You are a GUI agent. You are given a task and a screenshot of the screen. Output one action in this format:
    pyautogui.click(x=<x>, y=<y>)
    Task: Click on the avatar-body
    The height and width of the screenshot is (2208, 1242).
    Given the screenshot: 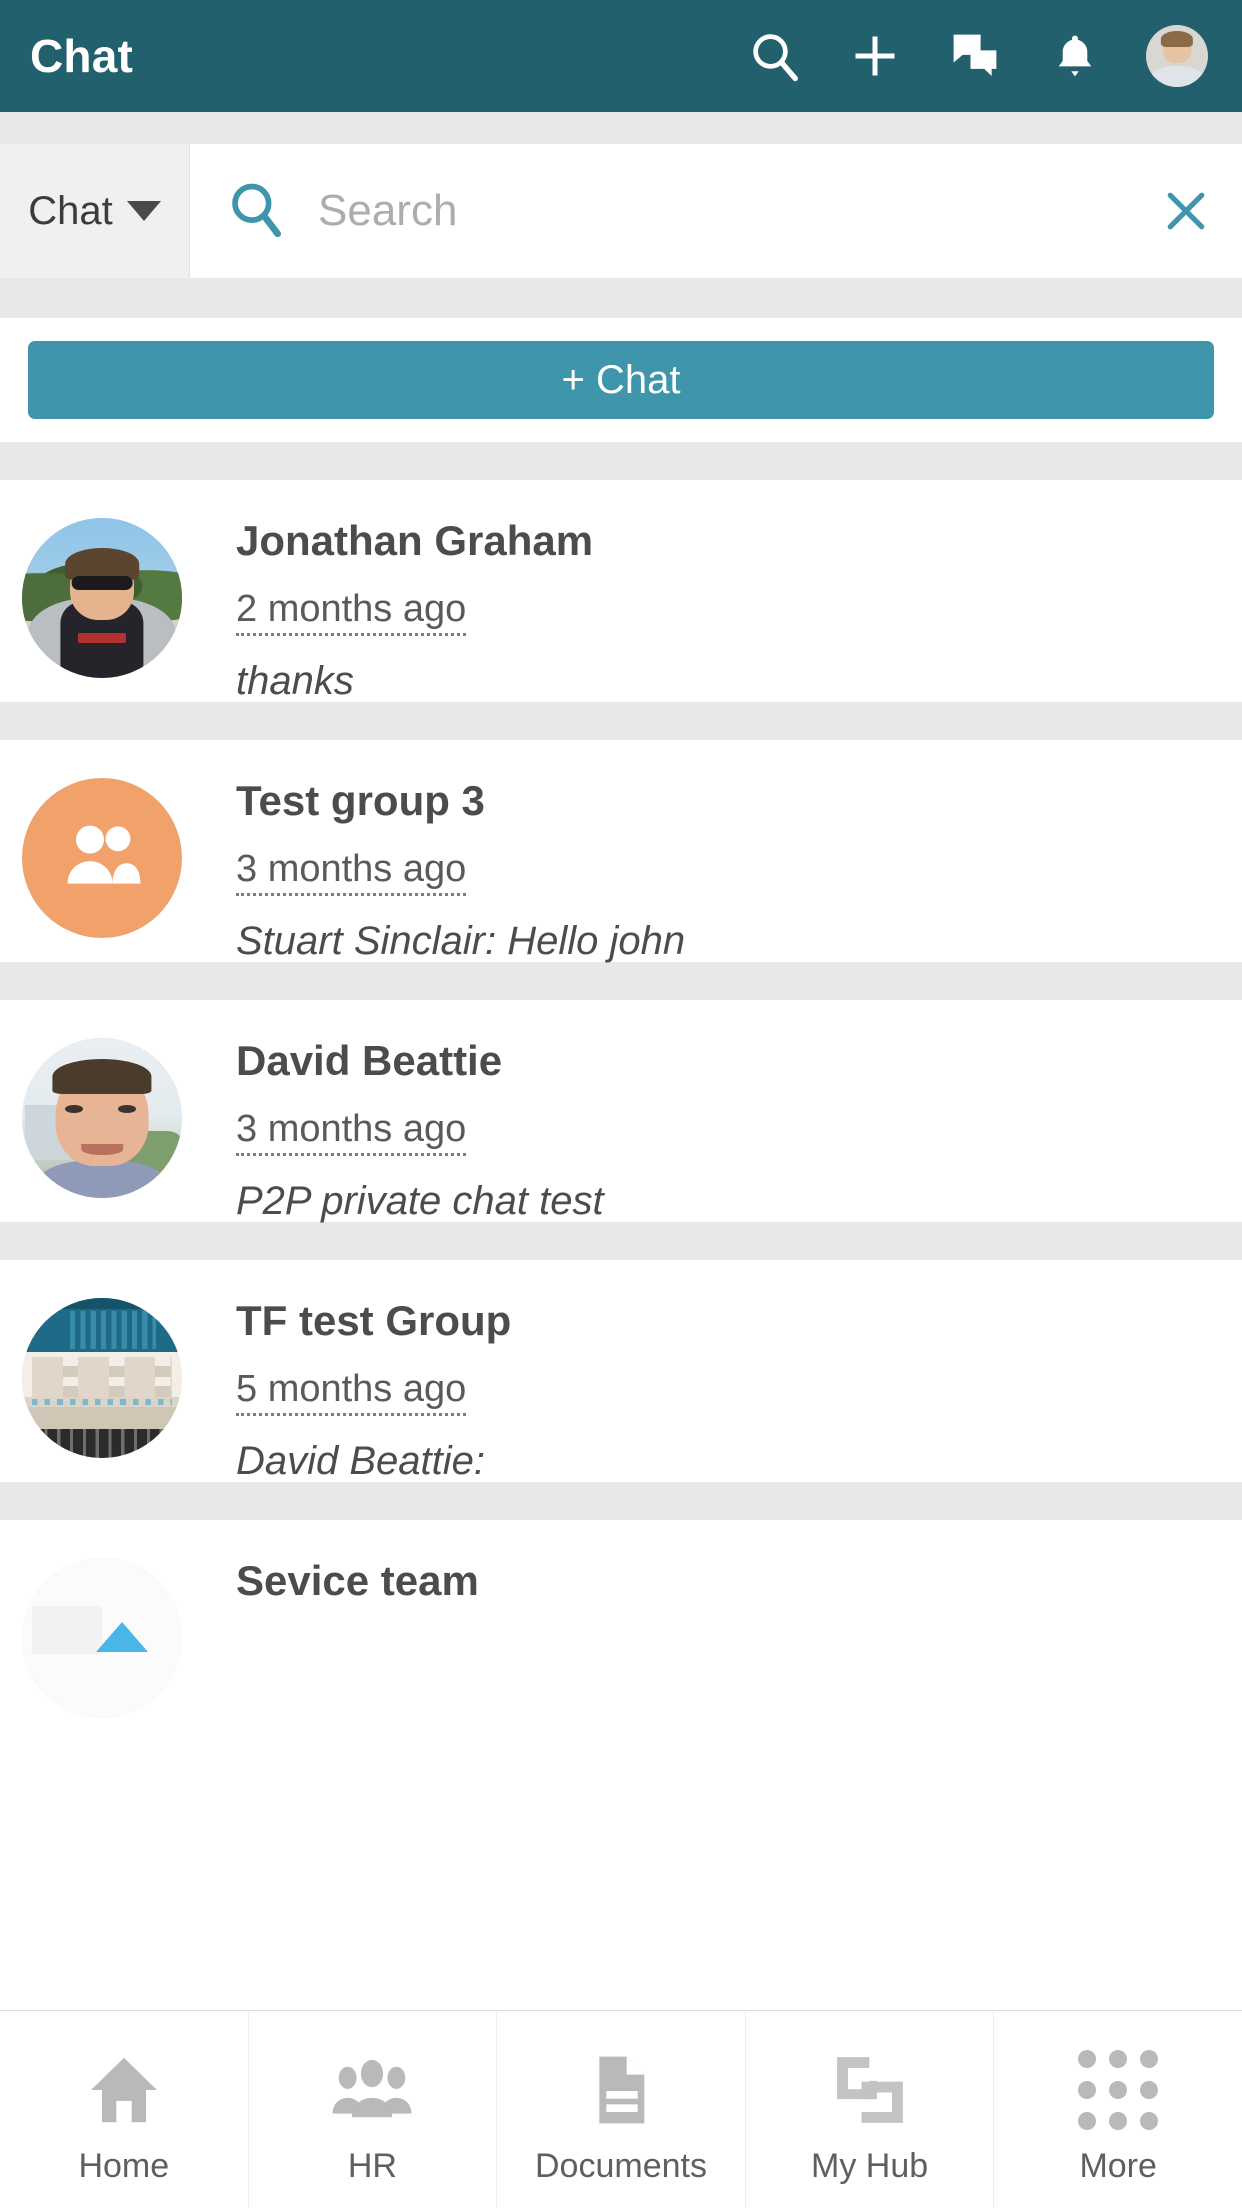 What is the action you would take?
    pyautogui.click(x=1177, y=76)
    